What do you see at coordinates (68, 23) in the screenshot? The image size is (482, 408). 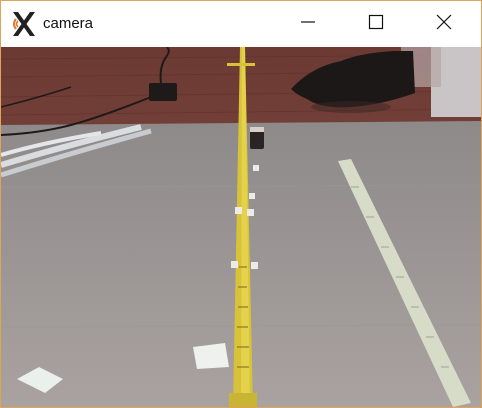 I see `window-title: camera` at bounding box center [68, 23].